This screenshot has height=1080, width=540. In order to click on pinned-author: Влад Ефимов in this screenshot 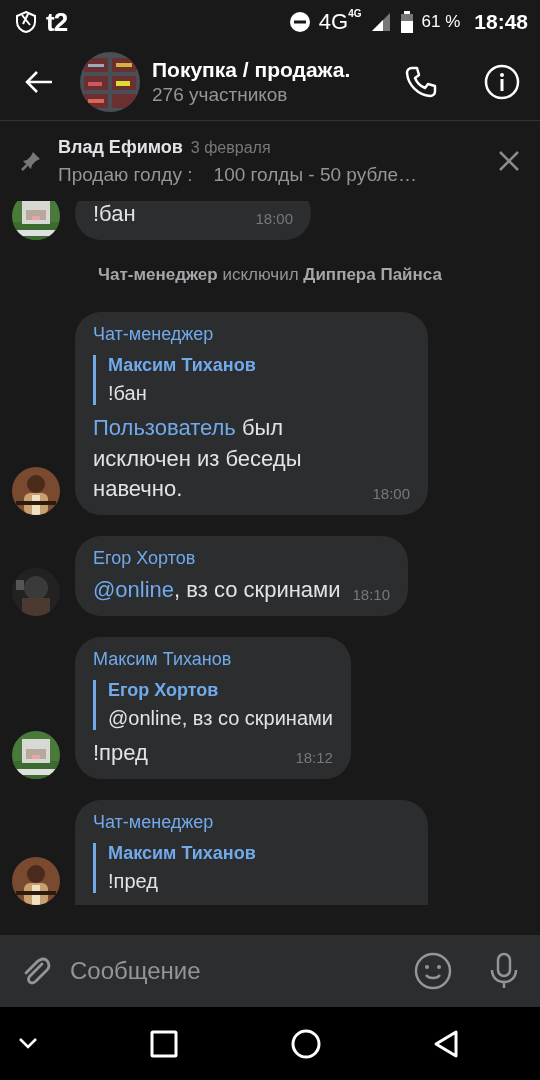, I will do `click(120, 147)`.